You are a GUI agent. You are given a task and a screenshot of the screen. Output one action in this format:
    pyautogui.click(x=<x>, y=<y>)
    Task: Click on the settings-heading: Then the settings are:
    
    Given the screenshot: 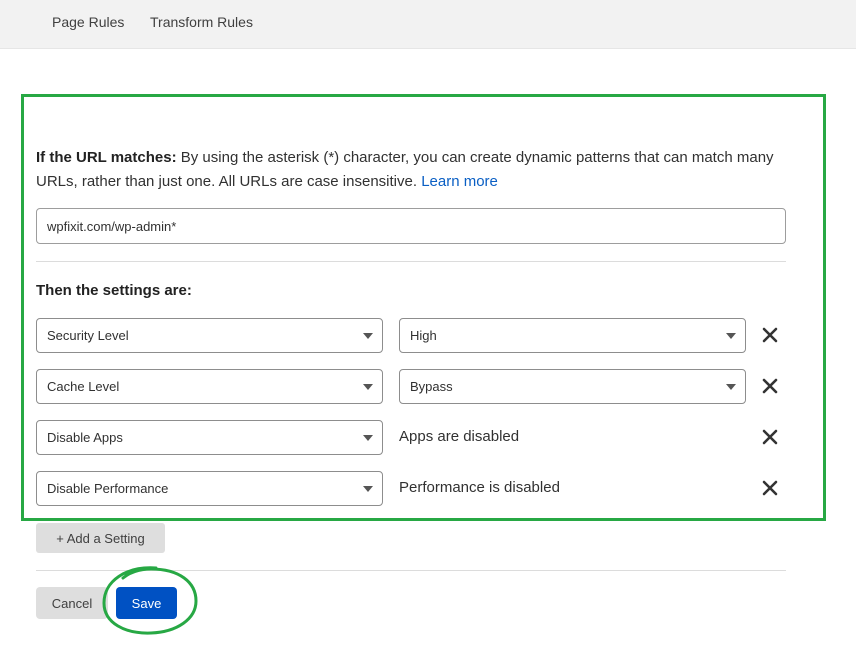 What is the action you would take?
    pyautogui.click(x=114, y=290)
    